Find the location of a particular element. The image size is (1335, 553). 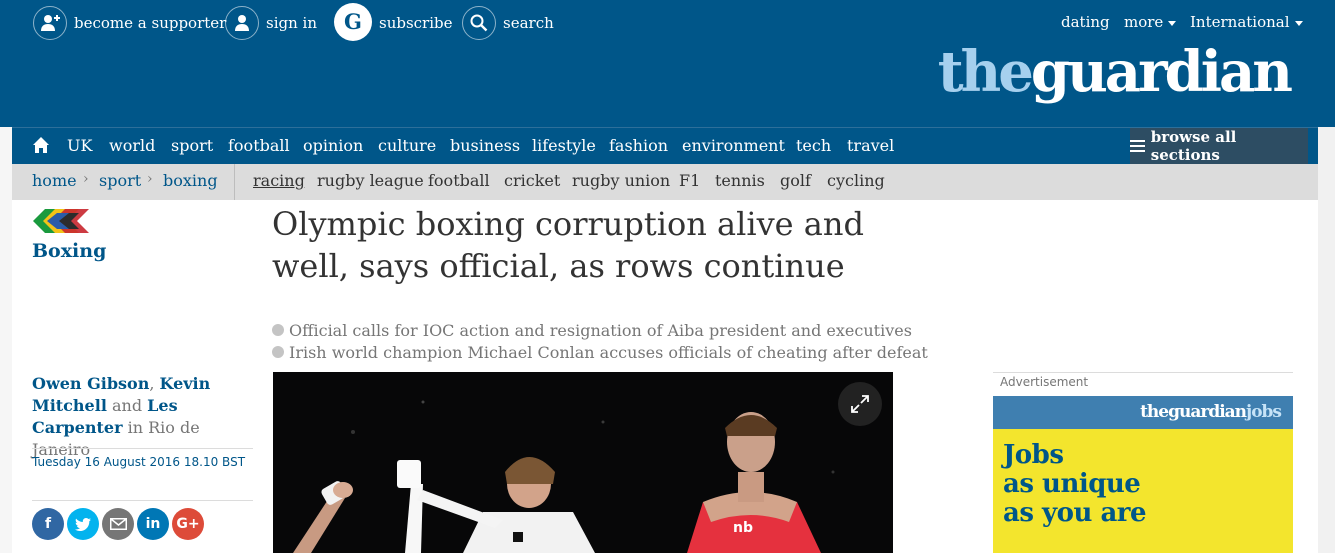

ad-banner-header: theguardianjobs is located at coordinates (1143, 412).